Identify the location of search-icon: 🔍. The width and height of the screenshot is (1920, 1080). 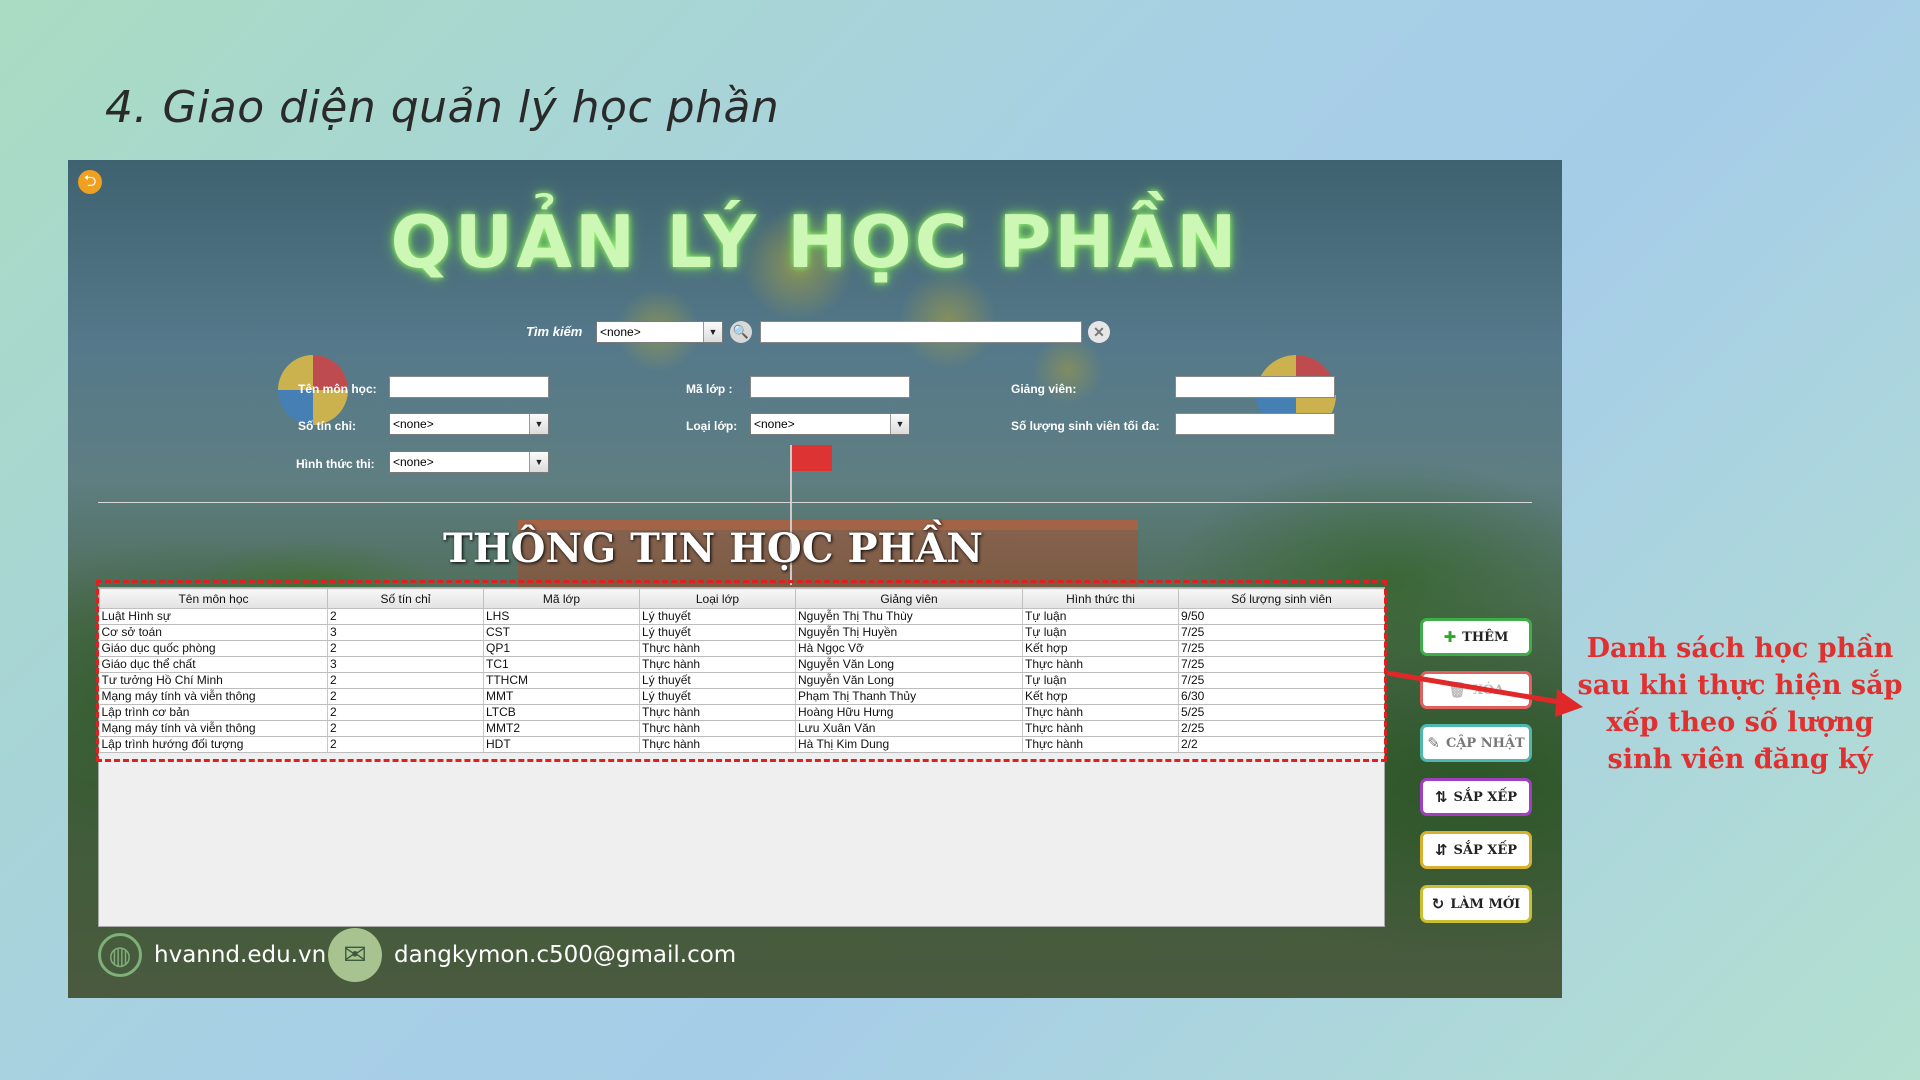
(741, 332).